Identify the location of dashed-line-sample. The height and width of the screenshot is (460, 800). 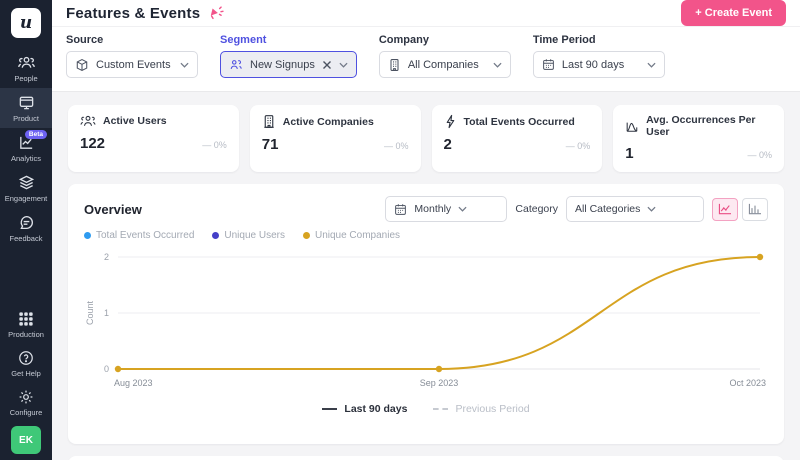
(441, 409).